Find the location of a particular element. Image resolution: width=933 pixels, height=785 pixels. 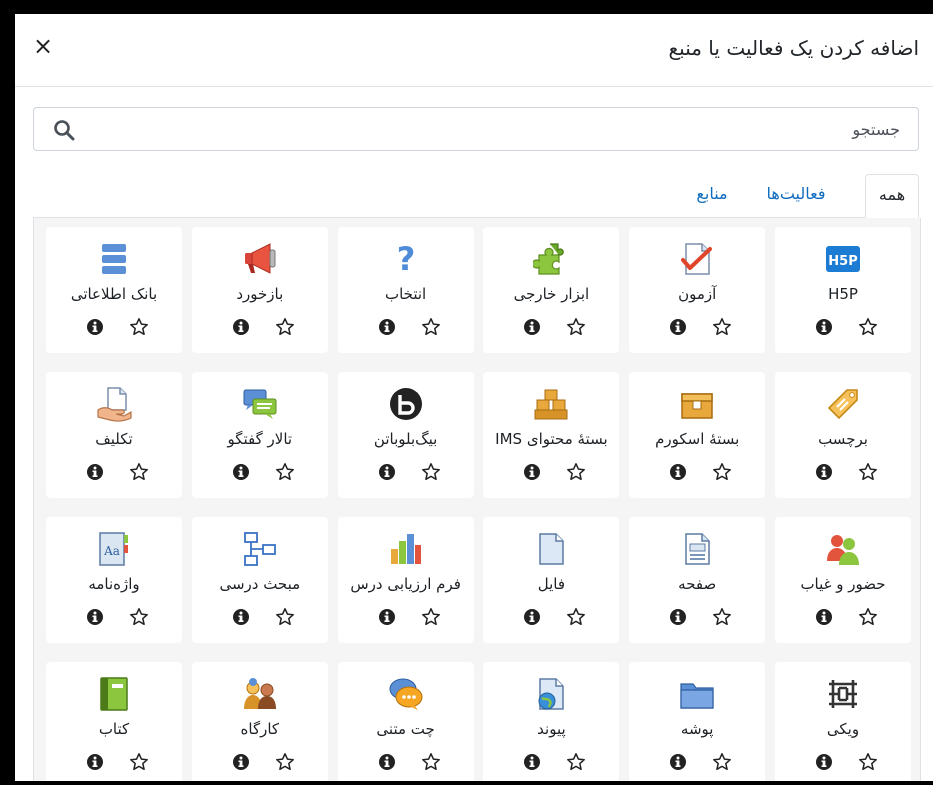

module-card: فرم ارزیابی درس is located at coordinates (405, 580).